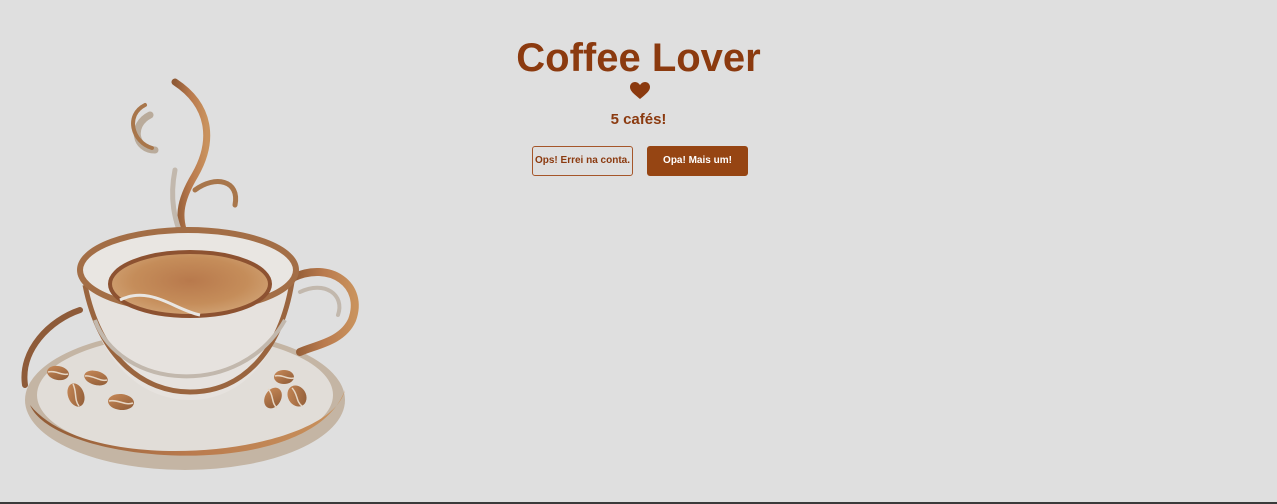 The height and width of the screenshot is (504, 1277). I want to click on increment-button: Opa! Mais um!, so click(697, 161).